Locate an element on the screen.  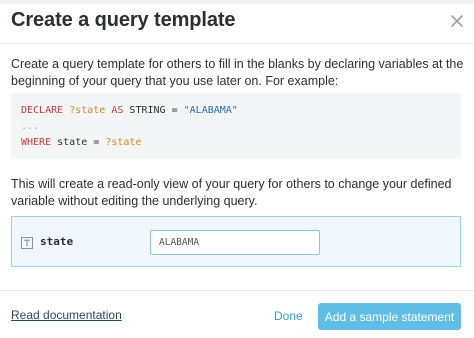
code-keyword: AS is located at coordinates (117, 110).